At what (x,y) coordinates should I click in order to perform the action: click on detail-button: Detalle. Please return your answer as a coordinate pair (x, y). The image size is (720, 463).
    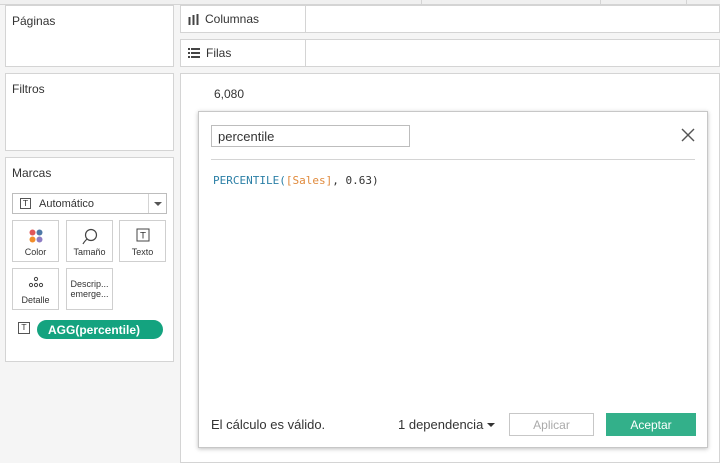
    Looking at the image, I should click on (35, 289).